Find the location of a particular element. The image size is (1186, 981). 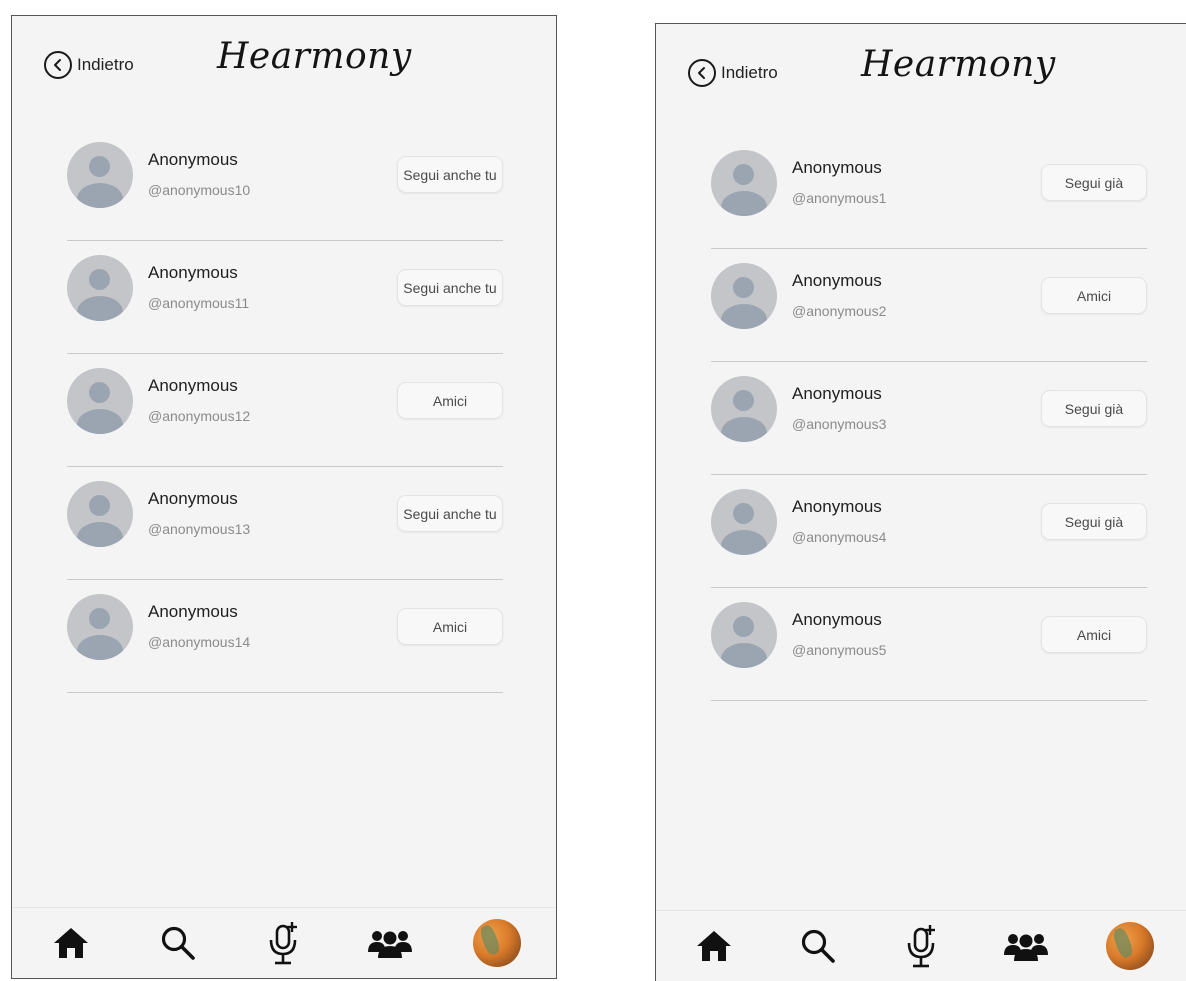

list-item: Anonymous @anonymous10 Segui anche tu is located at coordinates (285, 187).